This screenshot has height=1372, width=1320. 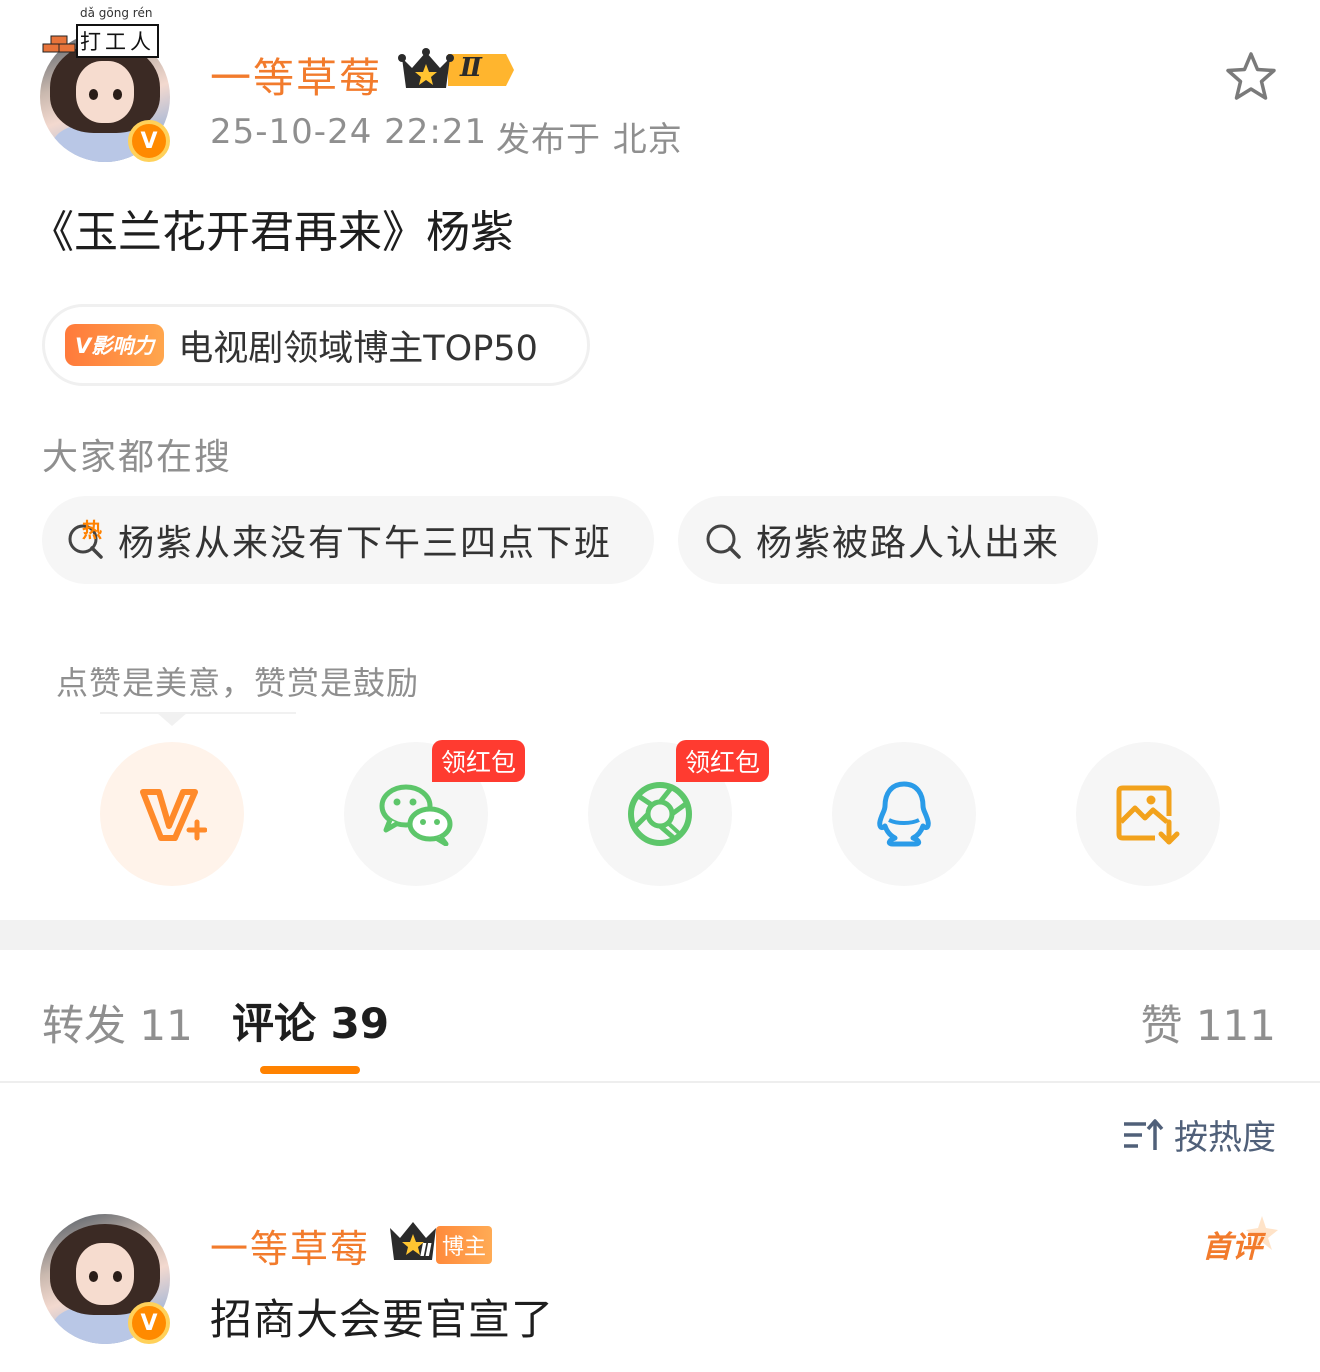 What do you see at coordinates (358, 348) in the screenshot?
I see `influence-text: 电视剧领域博主TOP50` at bounding box center [358, 348].